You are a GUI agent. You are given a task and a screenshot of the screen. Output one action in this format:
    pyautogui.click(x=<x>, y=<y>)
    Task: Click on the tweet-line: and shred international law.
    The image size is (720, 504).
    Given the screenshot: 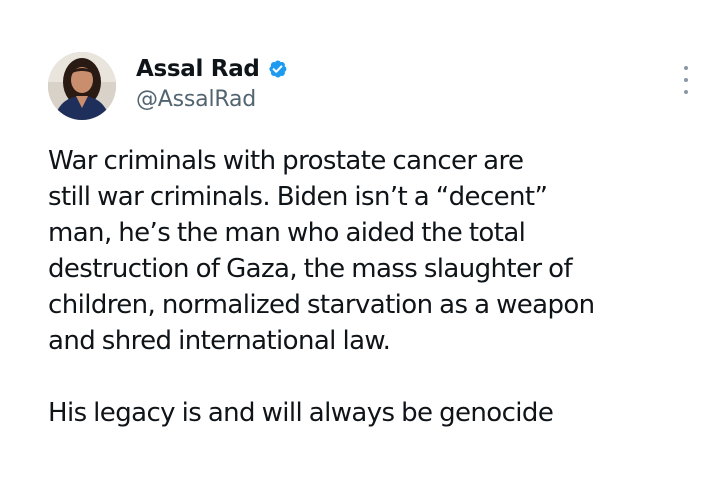 What is the action you would take?
    pyautogui.click(x=219, y=341)
    